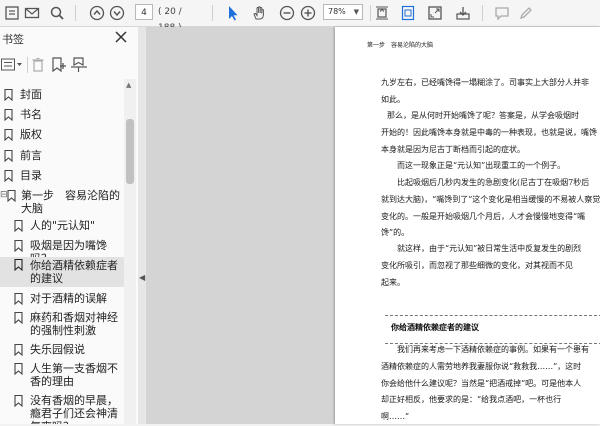  Describe the element at coordinates (400, 45) in the screenshot. I see `running-head: 第一步 容易沦陷的大脑` at that location.